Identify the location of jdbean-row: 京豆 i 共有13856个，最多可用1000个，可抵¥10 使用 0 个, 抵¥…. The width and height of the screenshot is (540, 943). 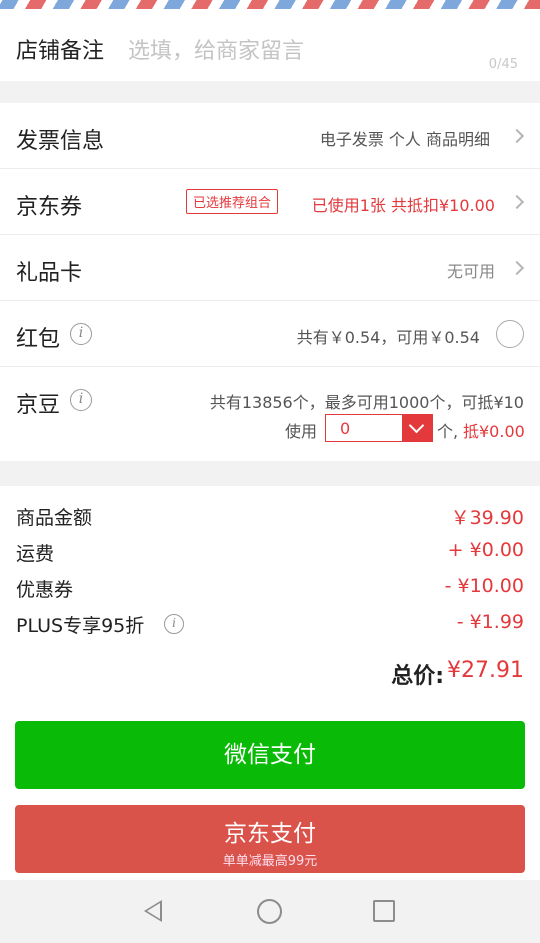
(270, 414).